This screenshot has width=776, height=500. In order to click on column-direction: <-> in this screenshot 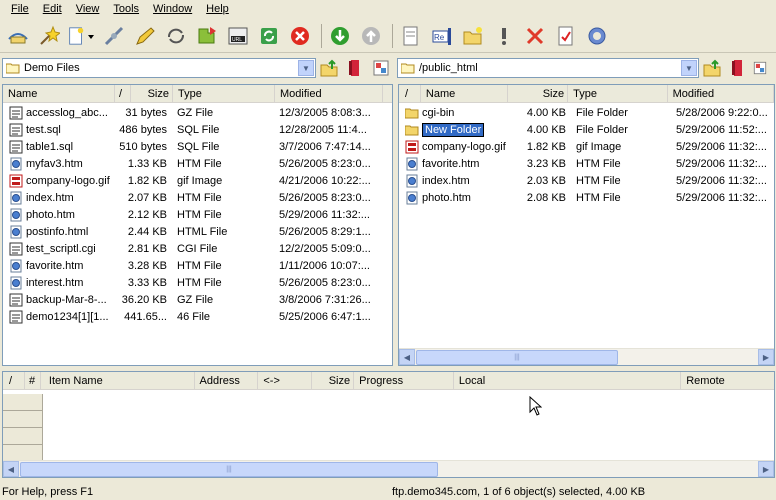, I will do `click(285, 381)`.